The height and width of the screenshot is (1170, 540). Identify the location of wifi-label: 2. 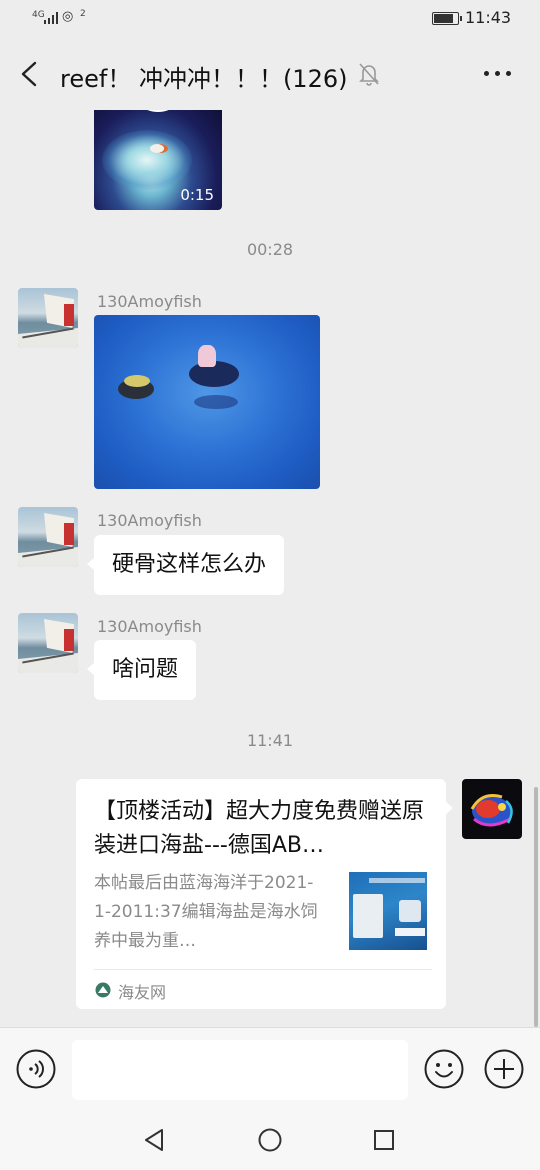
(83, 14).